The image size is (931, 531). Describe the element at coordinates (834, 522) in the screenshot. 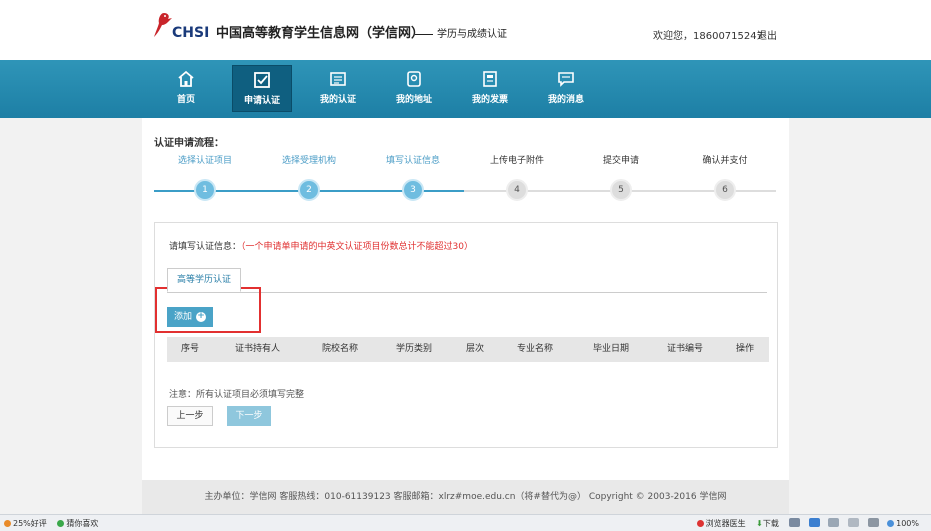

I see `screen-icon` at that location.